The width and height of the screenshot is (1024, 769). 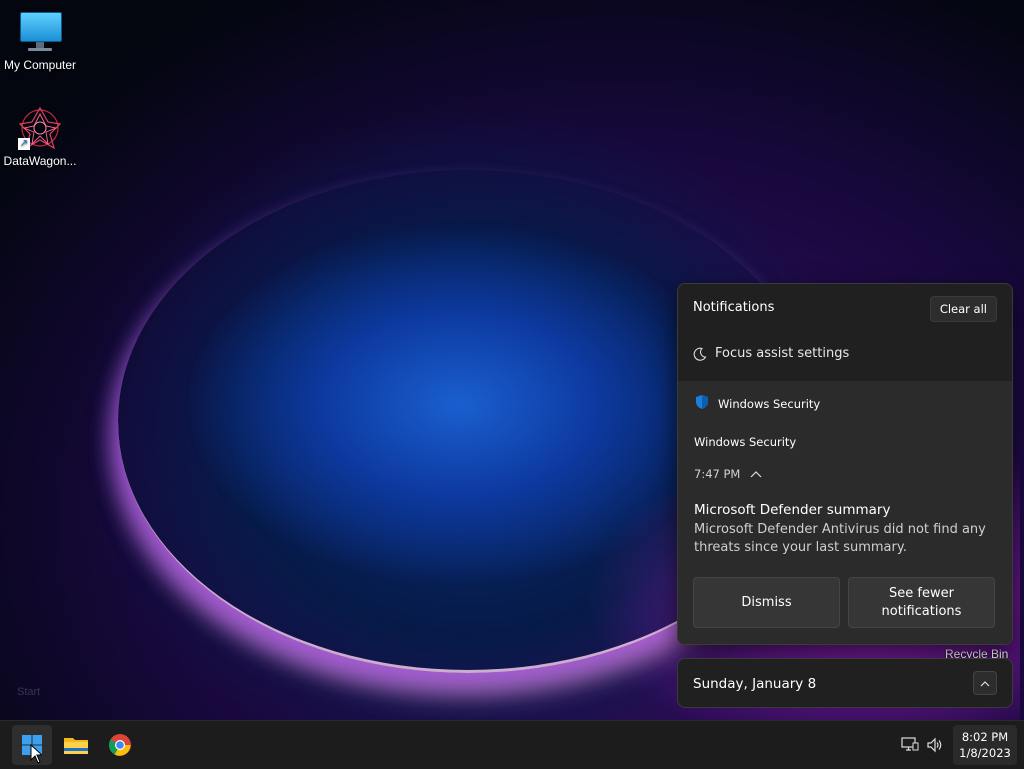 I want to click on notification-title: Notifications, so click(x=734, y=307).